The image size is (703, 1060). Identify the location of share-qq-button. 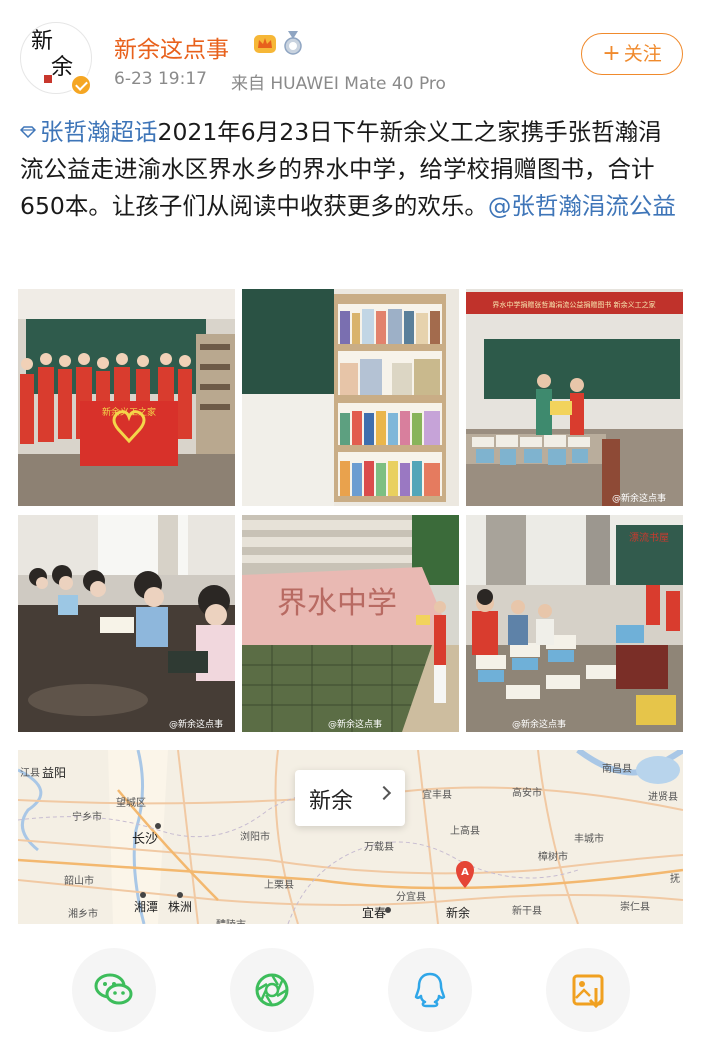
(430, 990).